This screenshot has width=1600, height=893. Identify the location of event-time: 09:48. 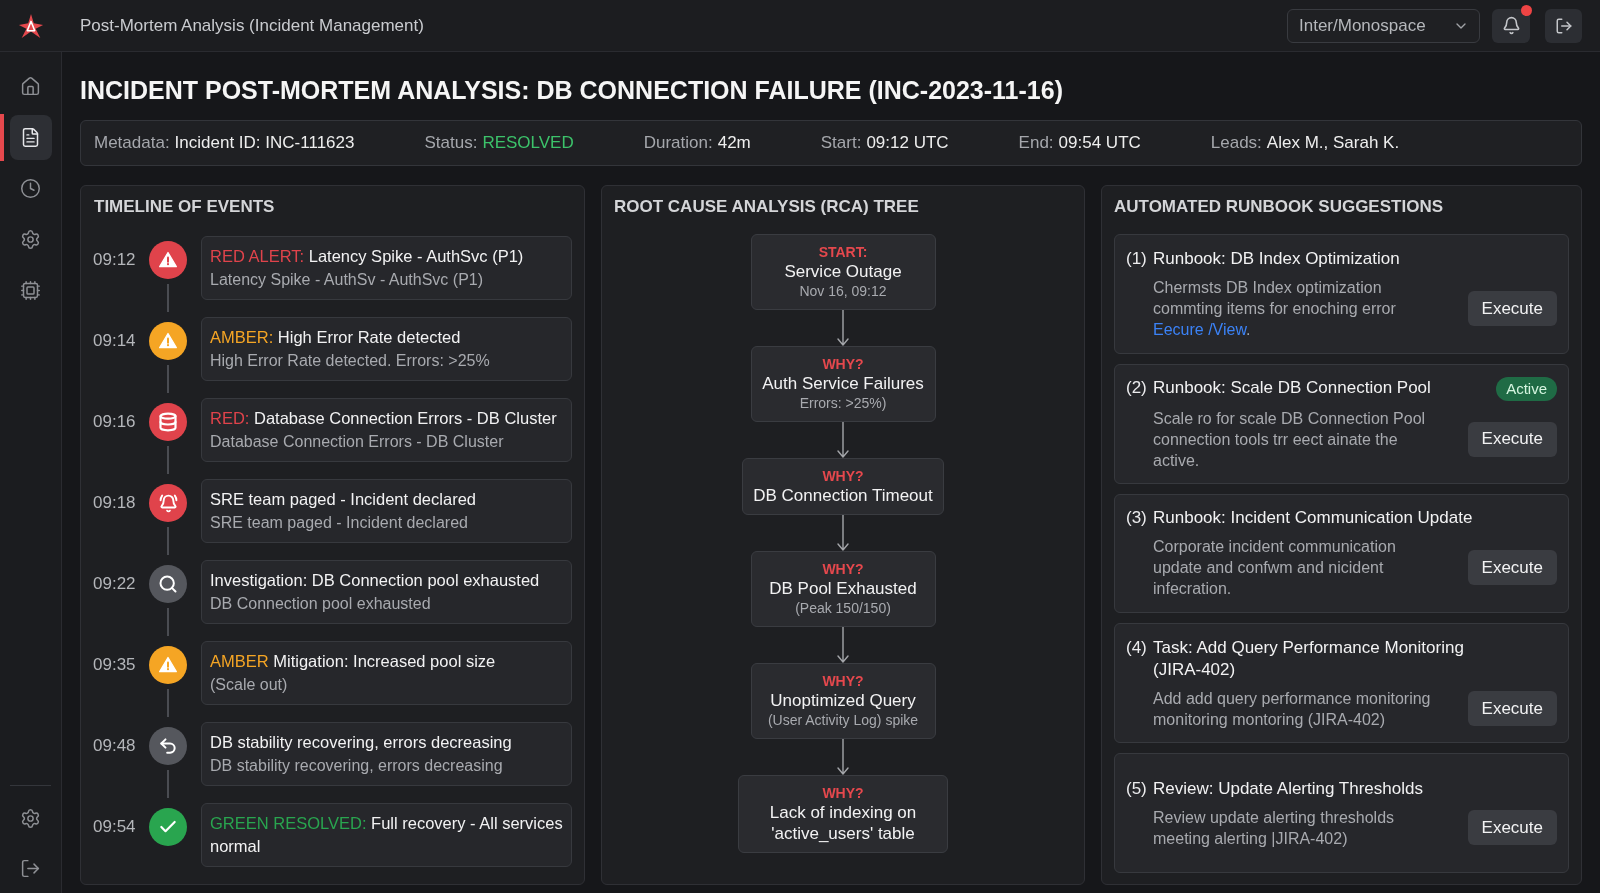
(115, 746).